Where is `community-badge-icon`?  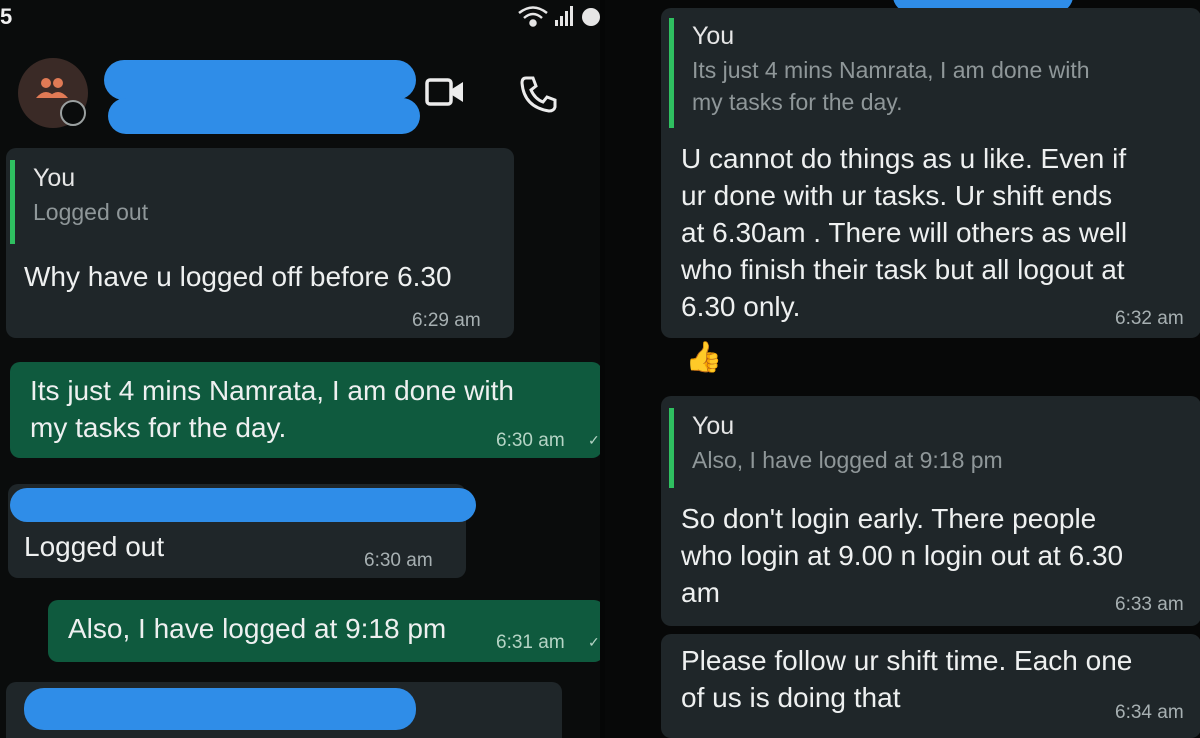
community-badge-icon is located at coordinates (73, 113).